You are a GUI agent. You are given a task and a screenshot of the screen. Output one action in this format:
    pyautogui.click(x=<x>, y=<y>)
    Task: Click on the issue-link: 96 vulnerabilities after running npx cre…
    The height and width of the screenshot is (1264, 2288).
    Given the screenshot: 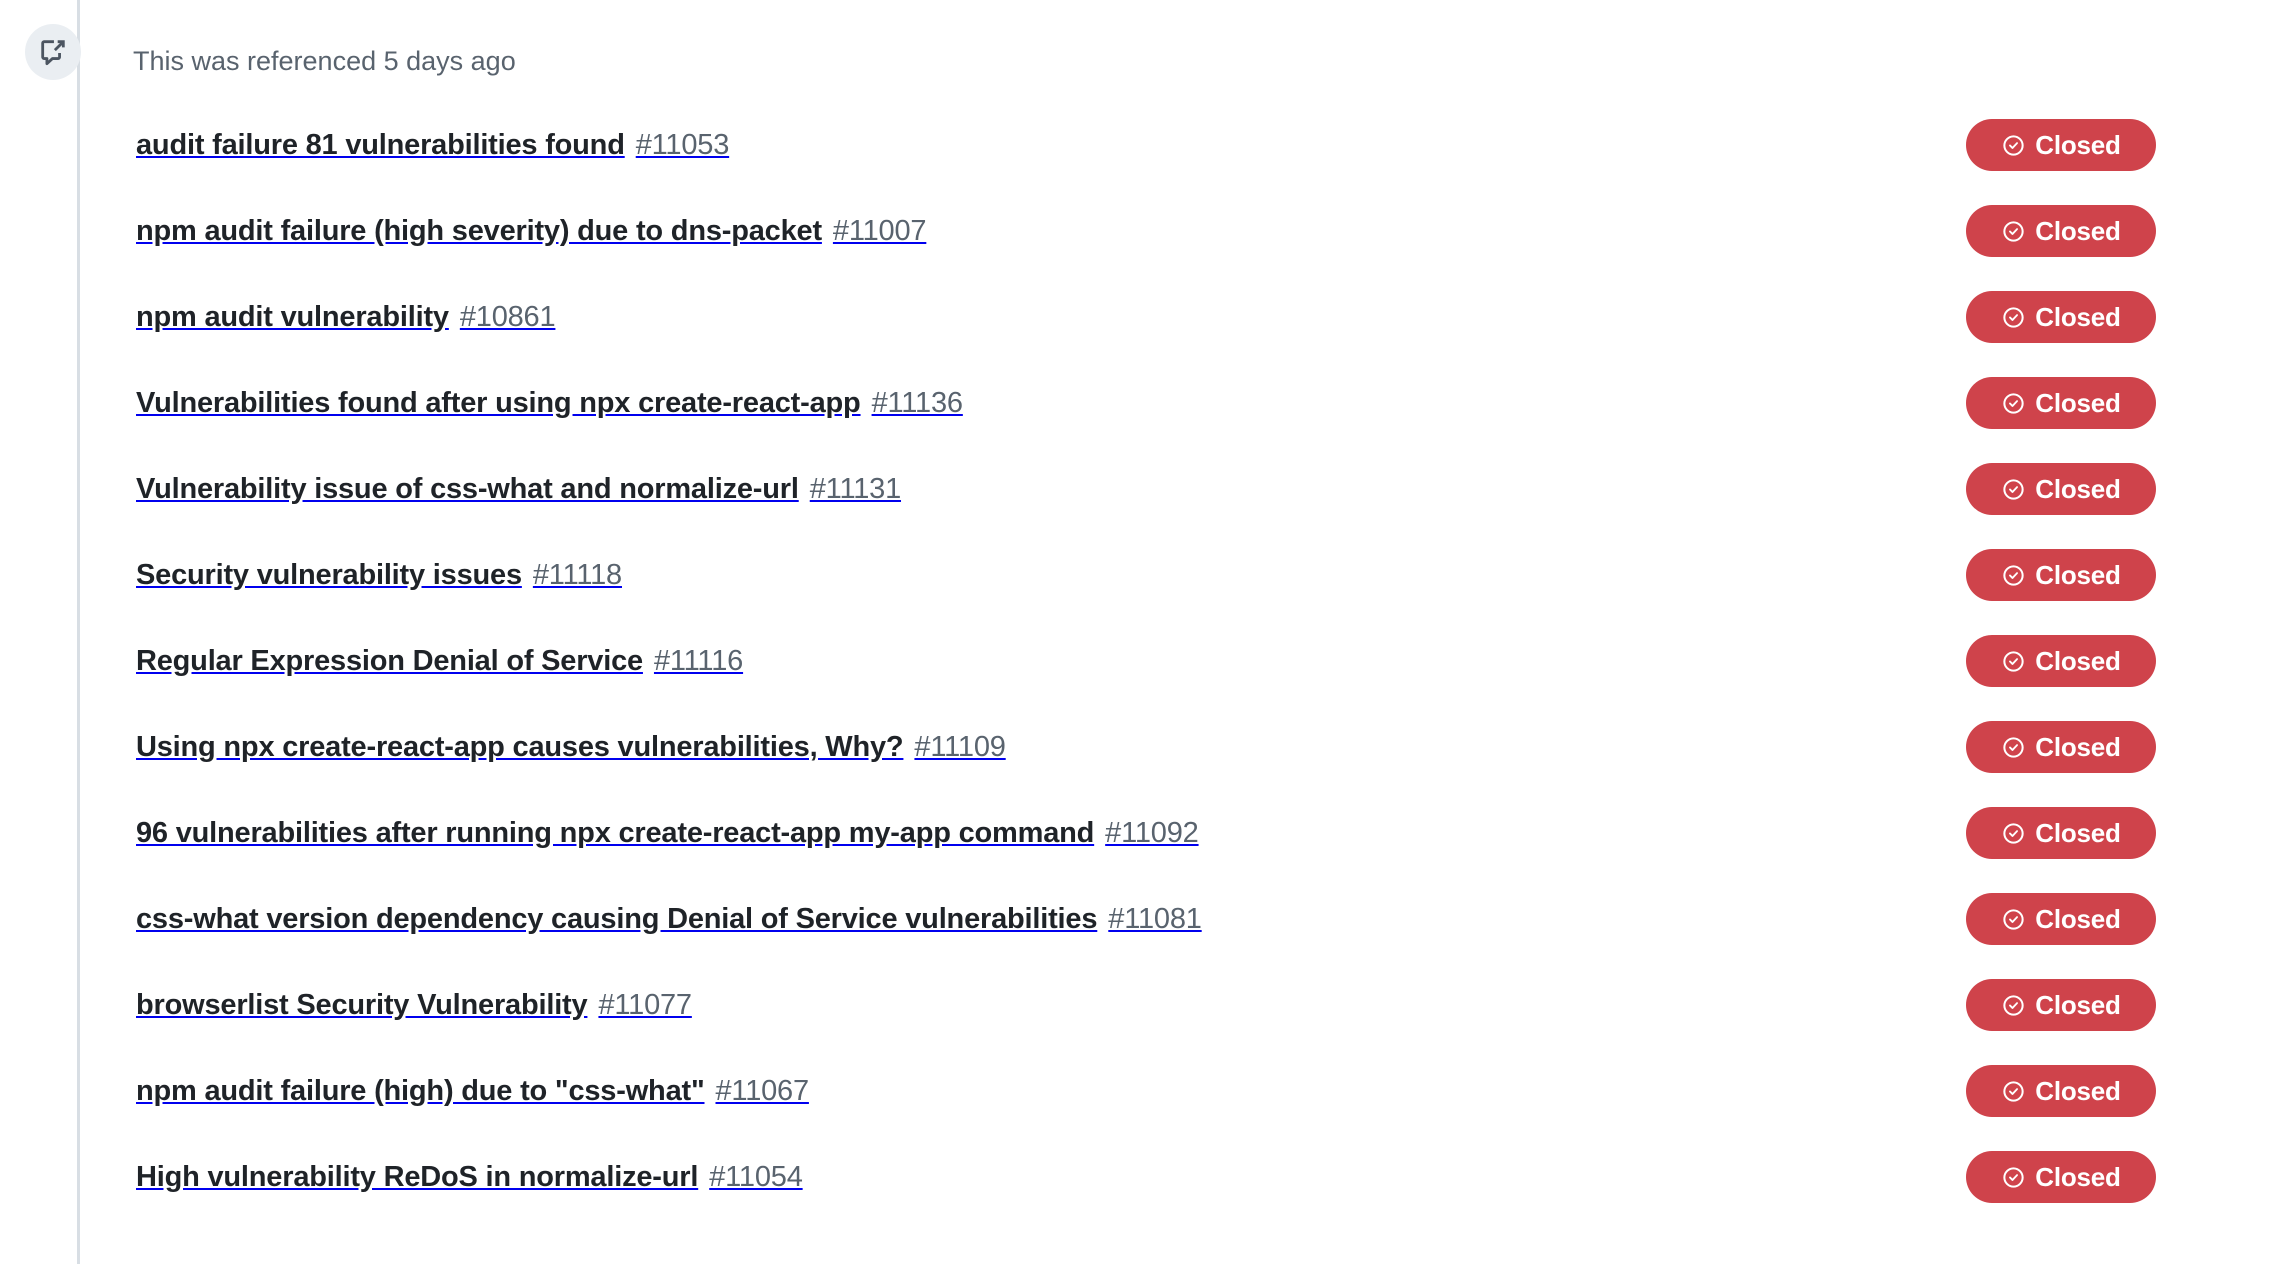 What is the action you would take?
    pyautogui.click(x=667, y=833)
    